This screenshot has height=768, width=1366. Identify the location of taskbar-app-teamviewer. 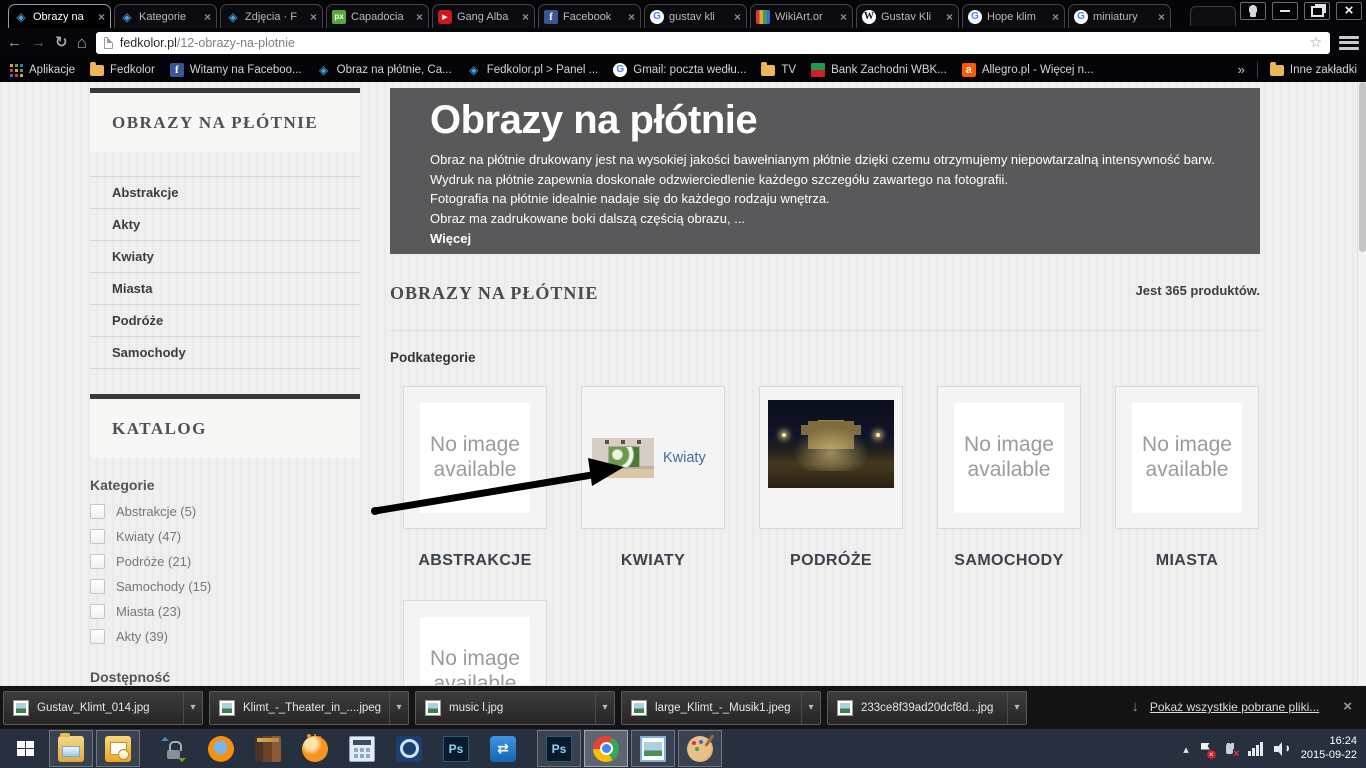
(503, 748).